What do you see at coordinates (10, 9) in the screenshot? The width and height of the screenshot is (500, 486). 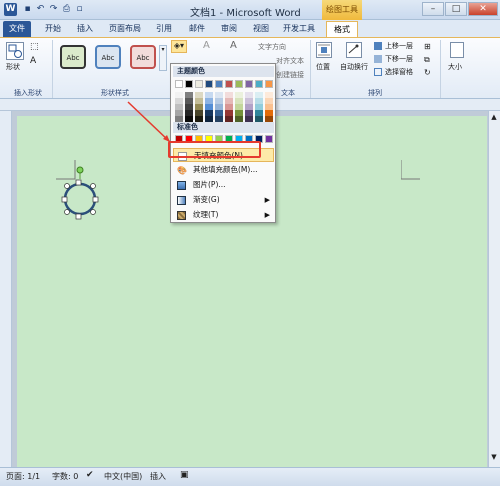 I see `word-app-icon: W` at bounding box center [10, 9].